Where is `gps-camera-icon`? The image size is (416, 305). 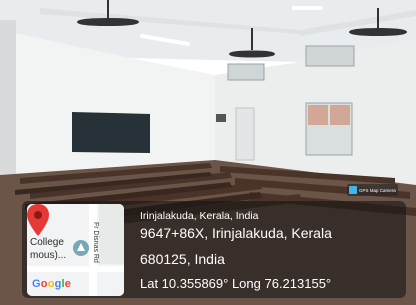
gps-camera-icon is located at coordinates (353, 190).